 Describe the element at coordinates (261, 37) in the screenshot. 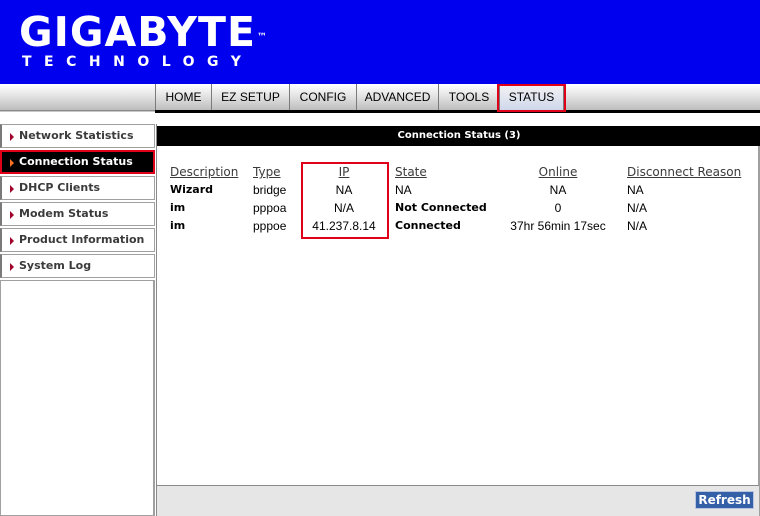

I see `trademark-symbol: ™` at that location.